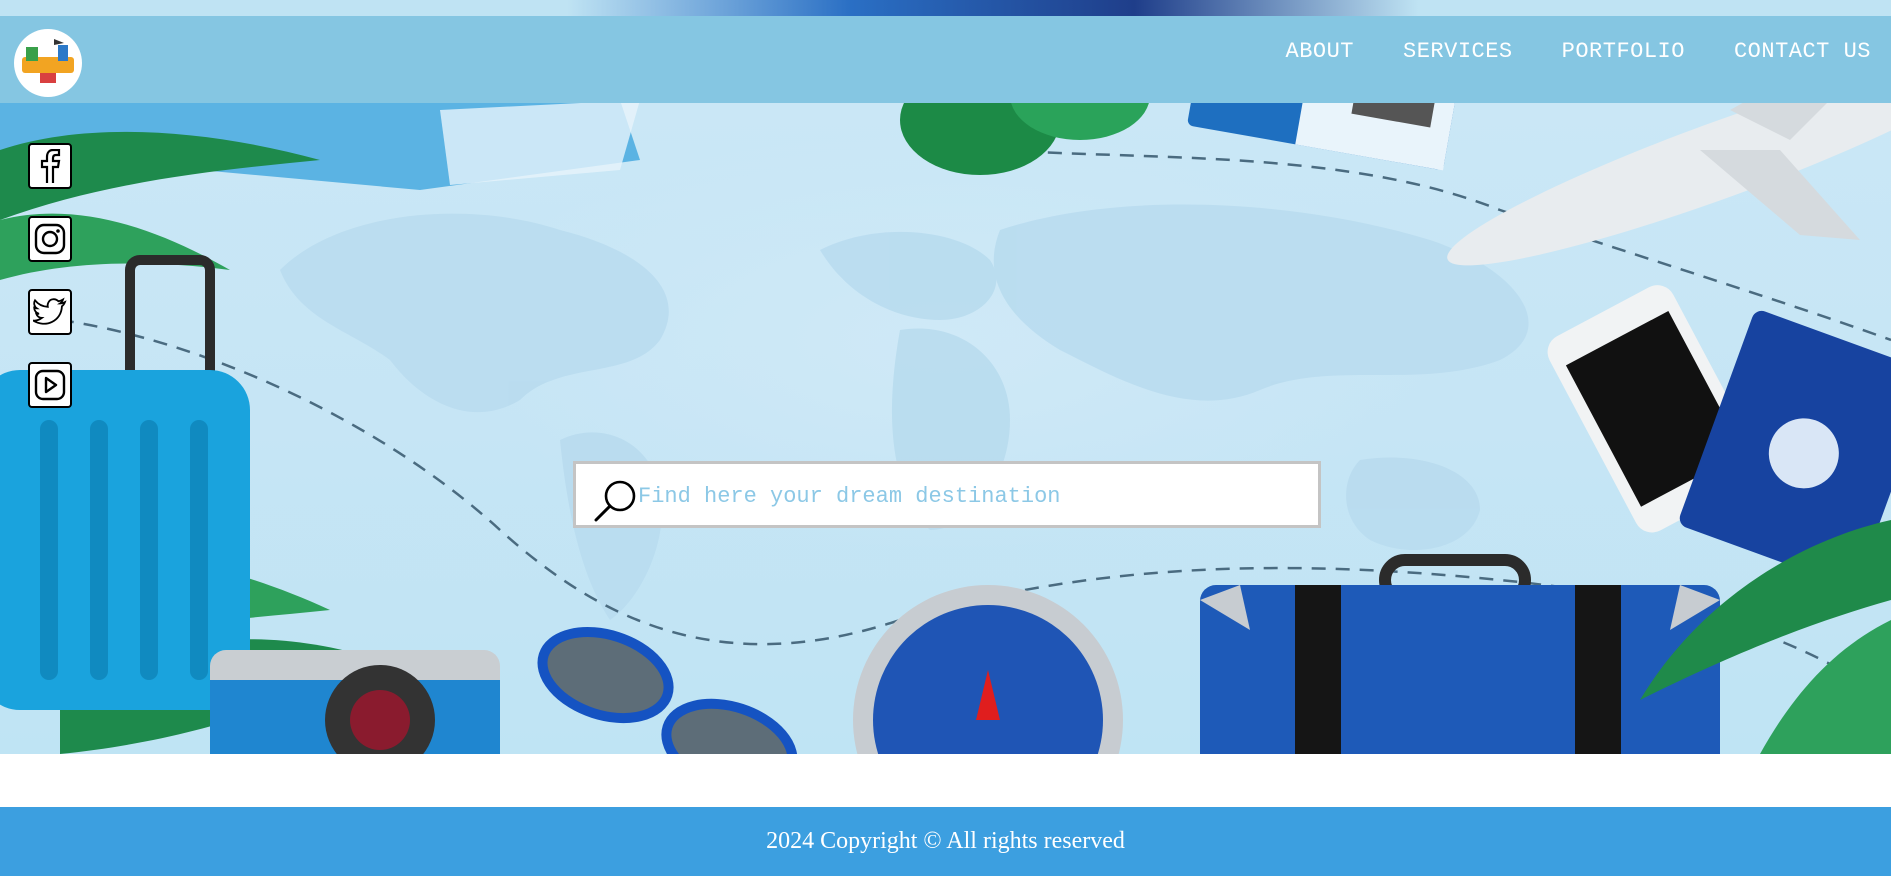  I want to click on copyright-text: 2024 Copyright © All rights reserved, so click(945, 841).